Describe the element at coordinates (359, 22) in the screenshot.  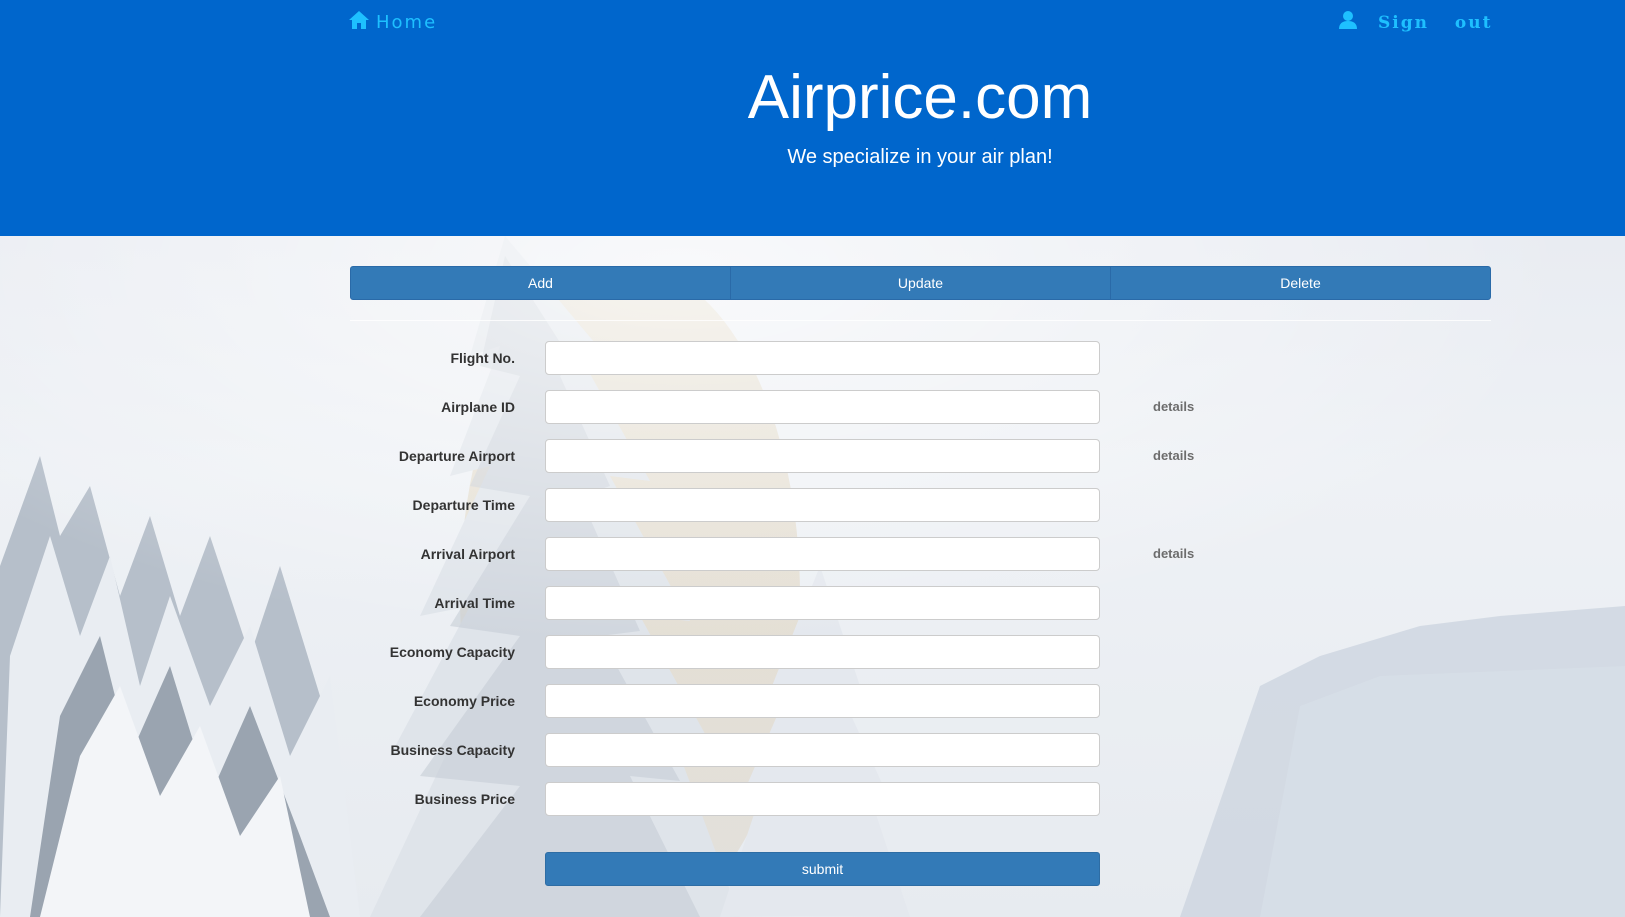
I see `home-icon` at that location.